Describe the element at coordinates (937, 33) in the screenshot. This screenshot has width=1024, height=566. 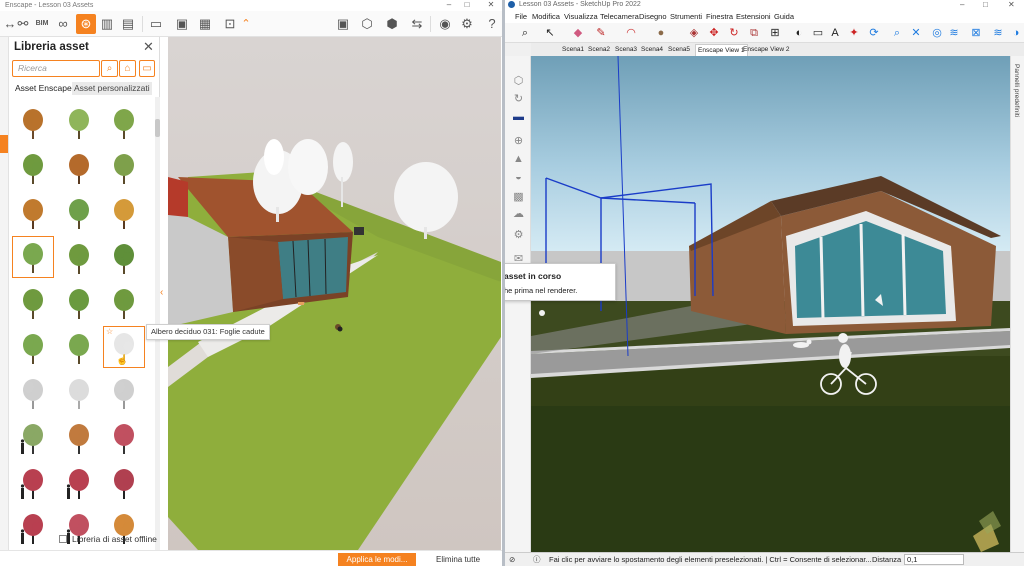
I see `warehouse-icon: ◎` at that location.